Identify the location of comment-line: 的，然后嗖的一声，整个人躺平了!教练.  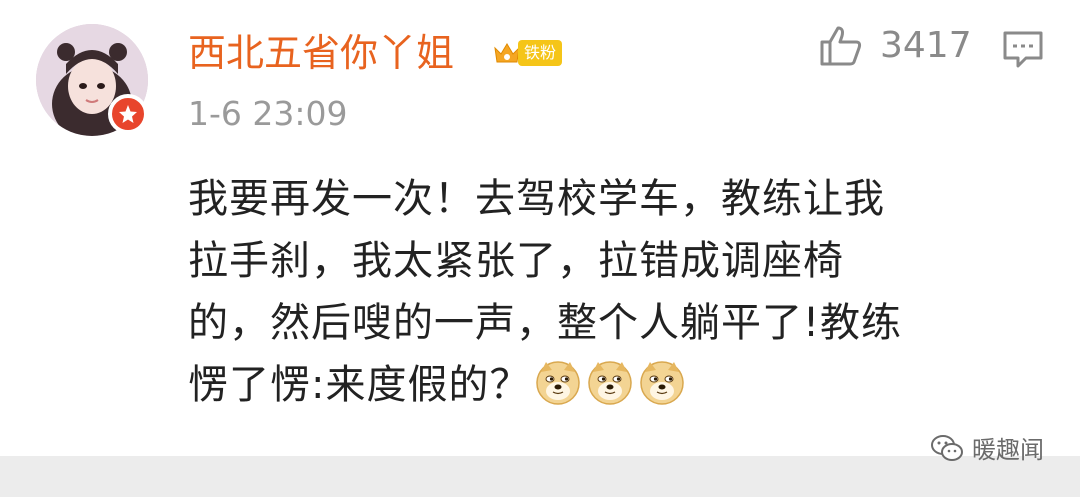
(545, 323).